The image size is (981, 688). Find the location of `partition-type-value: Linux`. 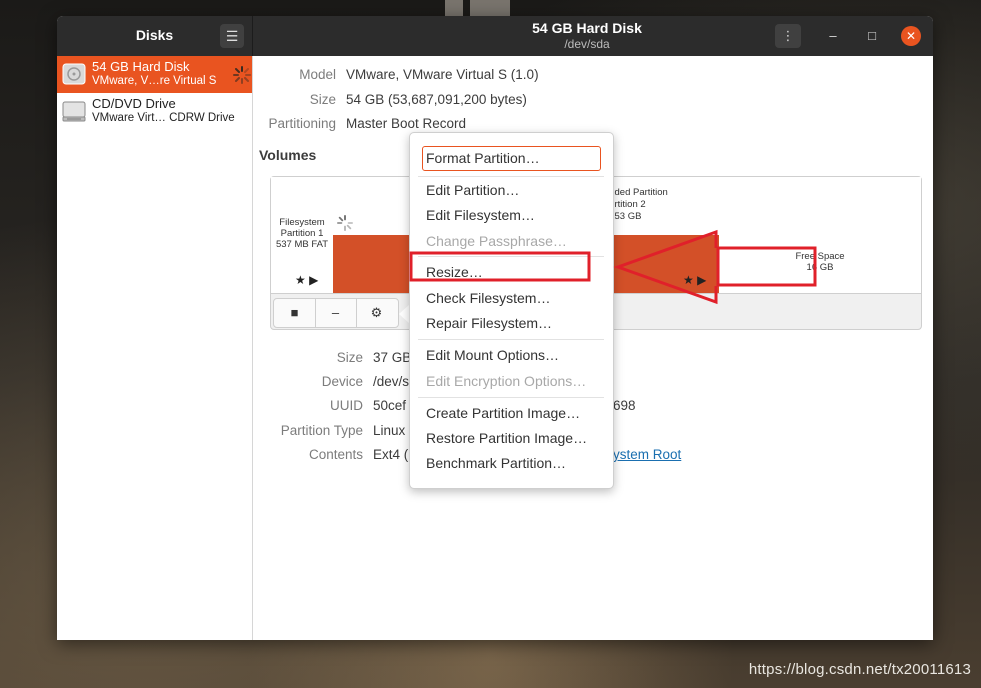

partition-type-value: Linux is located at coordinates (389, 430).